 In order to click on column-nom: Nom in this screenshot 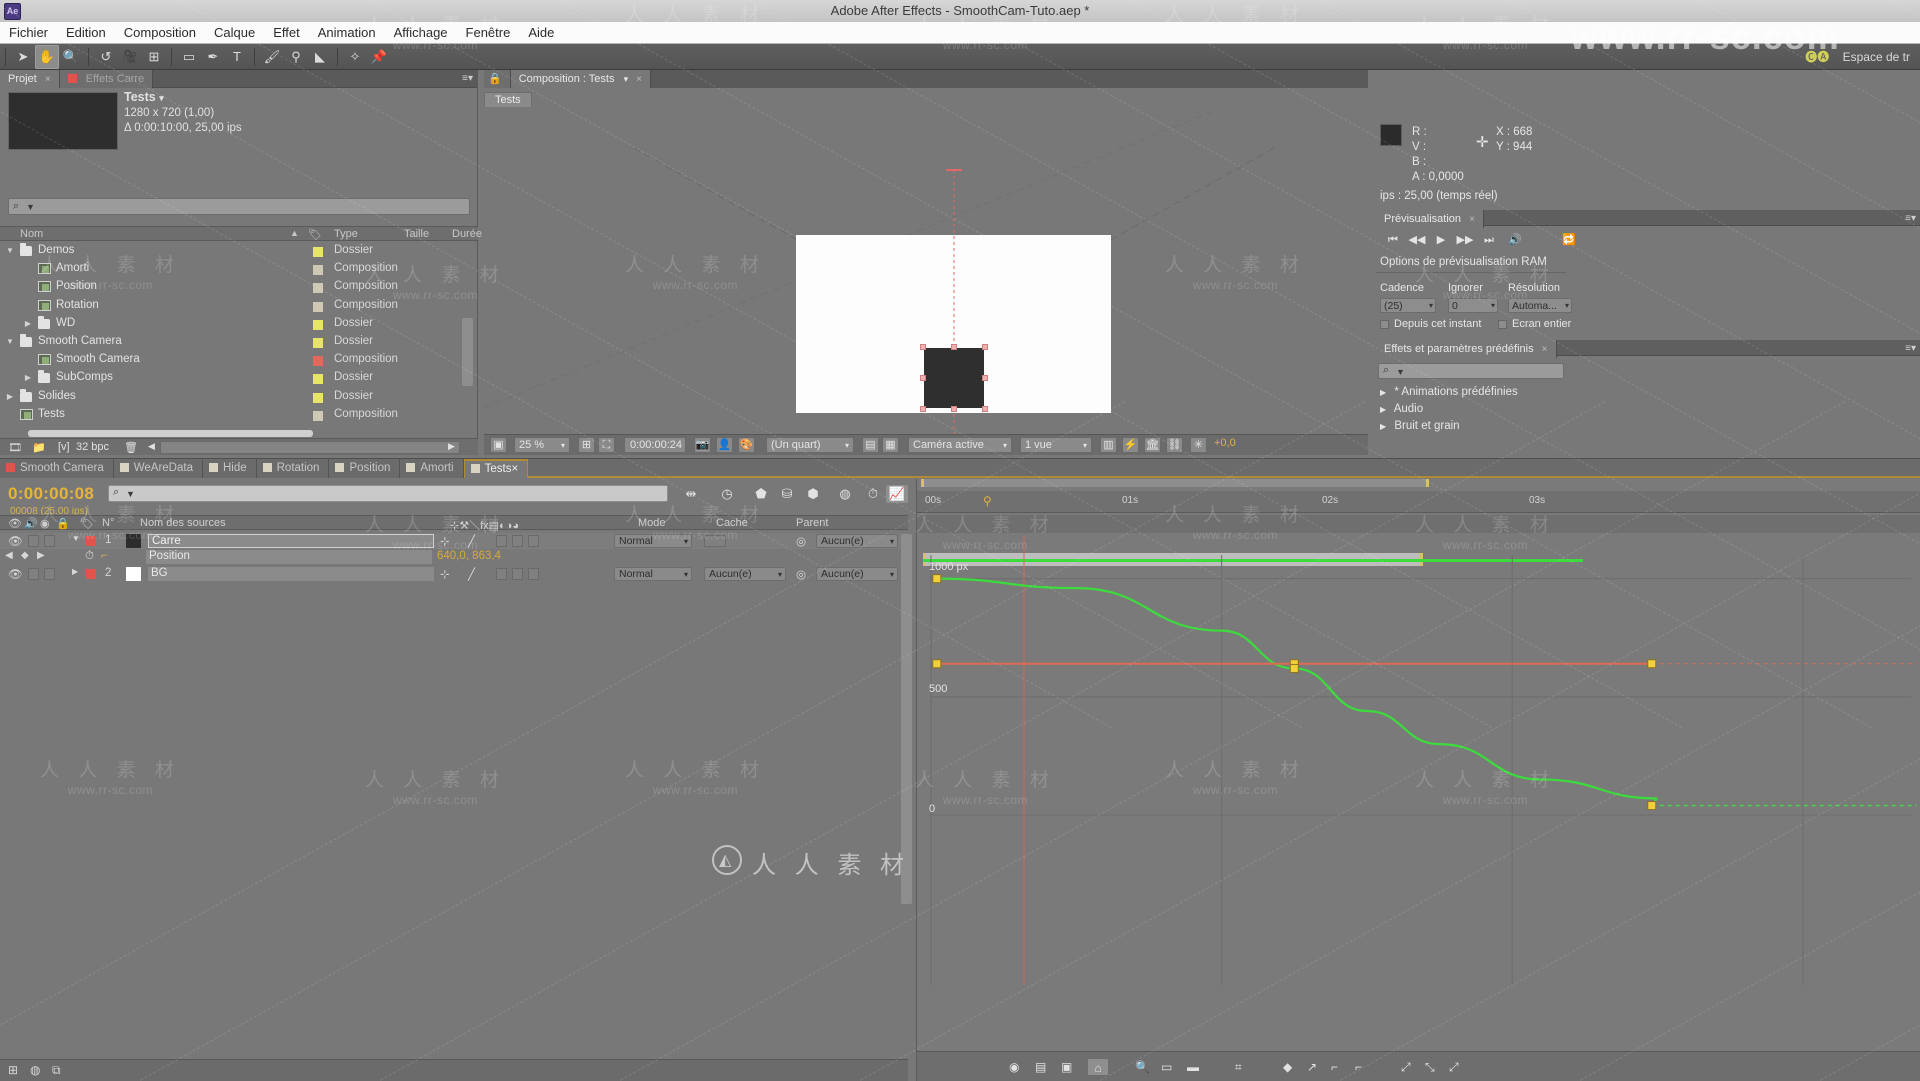, I will do `click(31, 234)`.